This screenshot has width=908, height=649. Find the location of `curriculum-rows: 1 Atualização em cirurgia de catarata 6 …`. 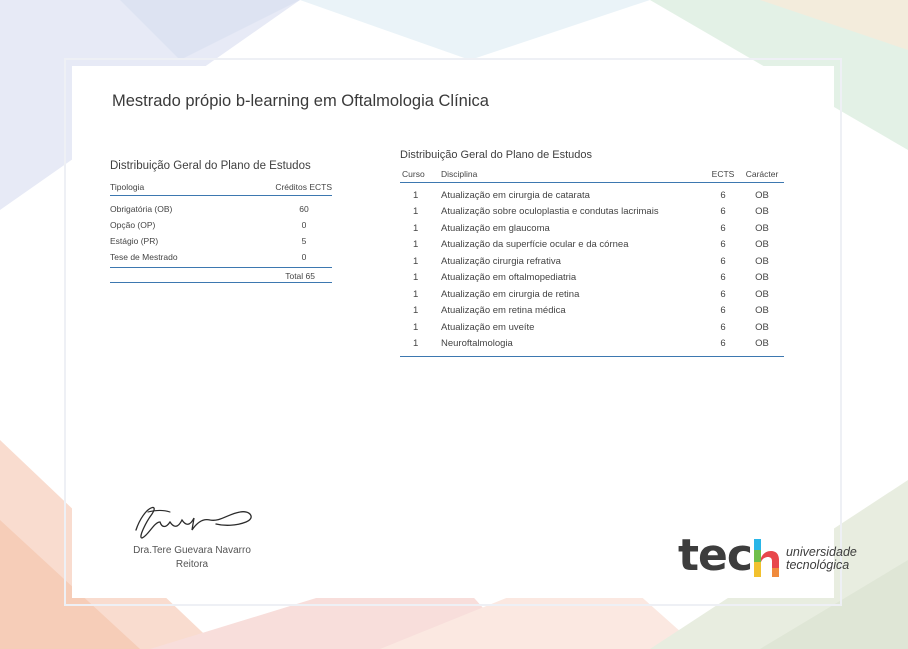

curriculum-rows: 1 Atualização em cirurgia de catarata 6 … is located at coordinates (592, 270).